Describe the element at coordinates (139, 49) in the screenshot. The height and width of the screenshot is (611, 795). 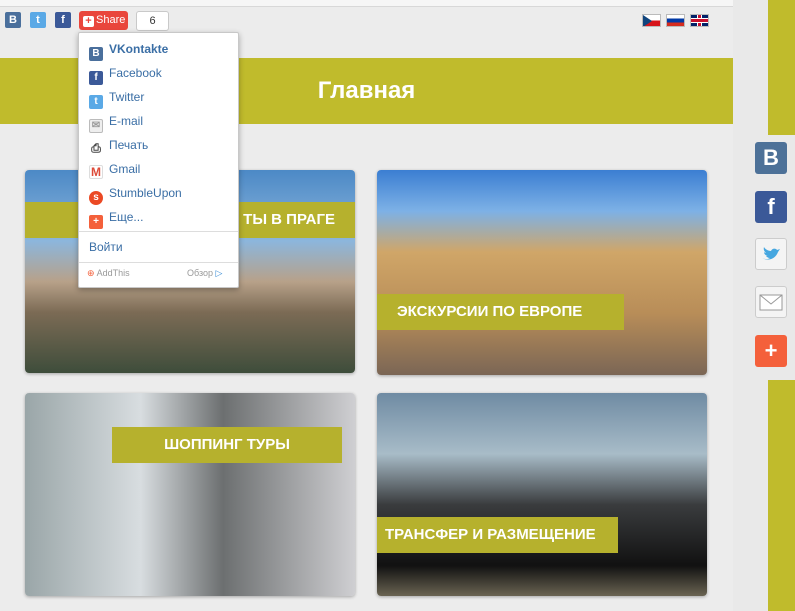
I see `share-menu-item-label: VKontakte` at that location.